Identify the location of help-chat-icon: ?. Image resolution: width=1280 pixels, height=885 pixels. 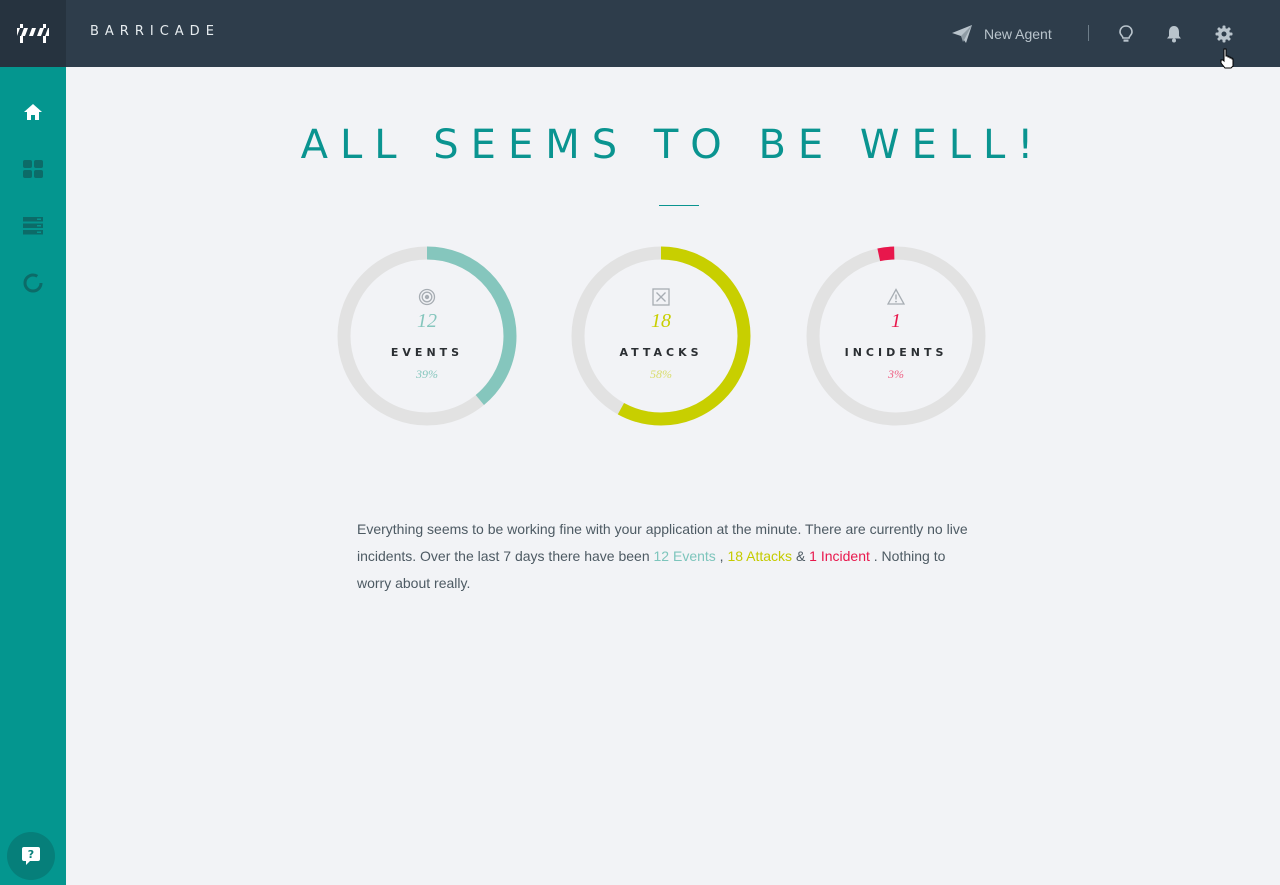
(31, 856).